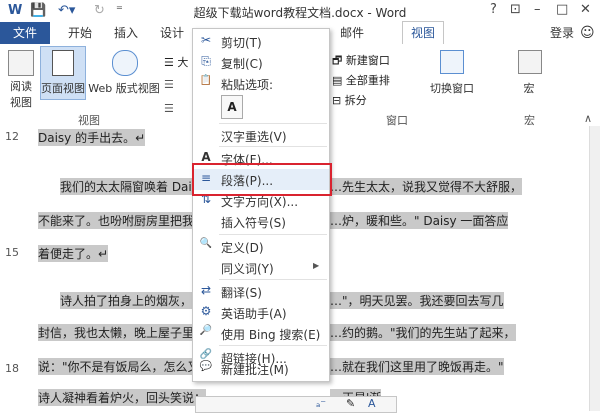  I want to click on switch-windows-icon, so click(452, 62).